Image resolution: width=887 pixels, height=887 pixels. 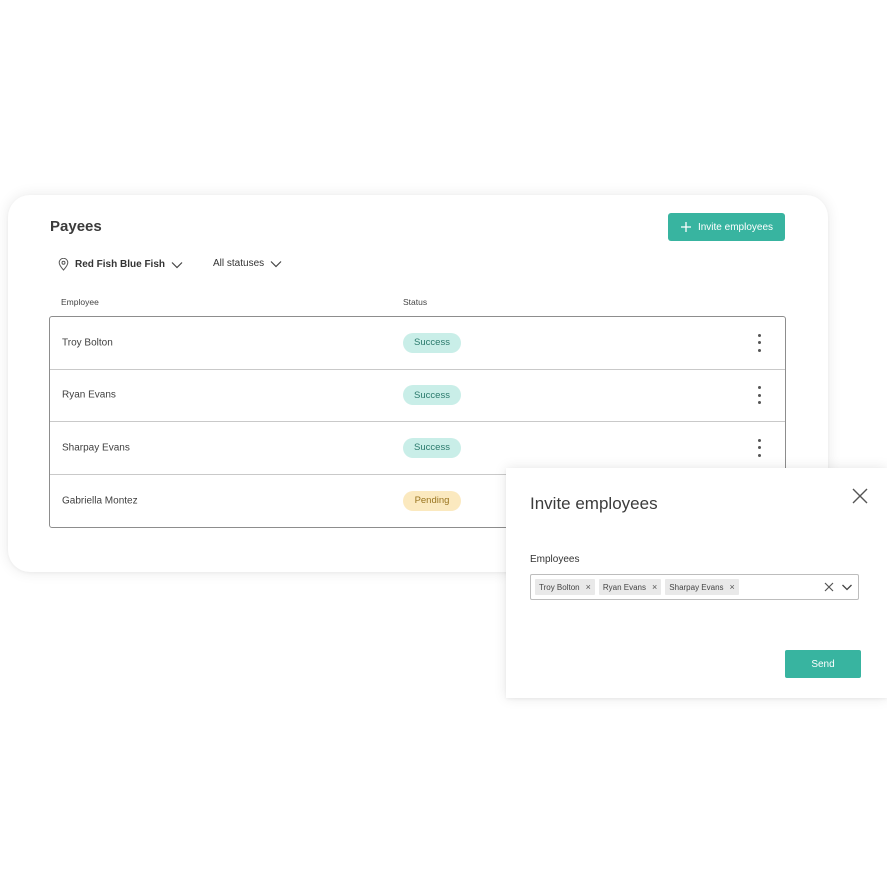 I want to click on selected-employee-tag: Troy Bolton ×, so click(x=565, y=587).